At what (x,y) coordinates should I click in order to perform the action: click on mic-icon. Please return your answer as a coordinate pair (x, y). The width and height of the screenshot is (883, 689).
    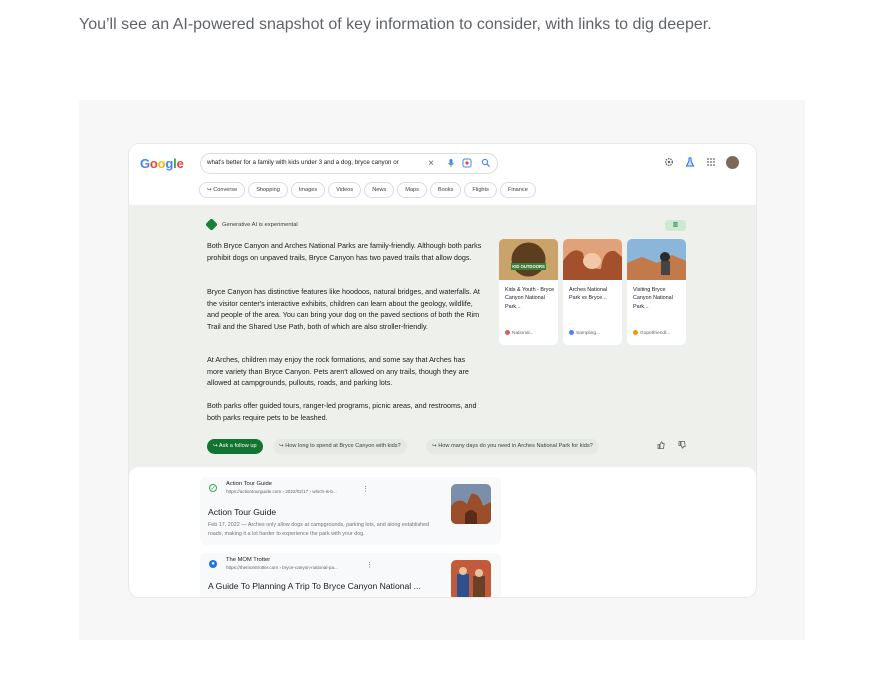
    Looking at the image, I should click on (451, 164).